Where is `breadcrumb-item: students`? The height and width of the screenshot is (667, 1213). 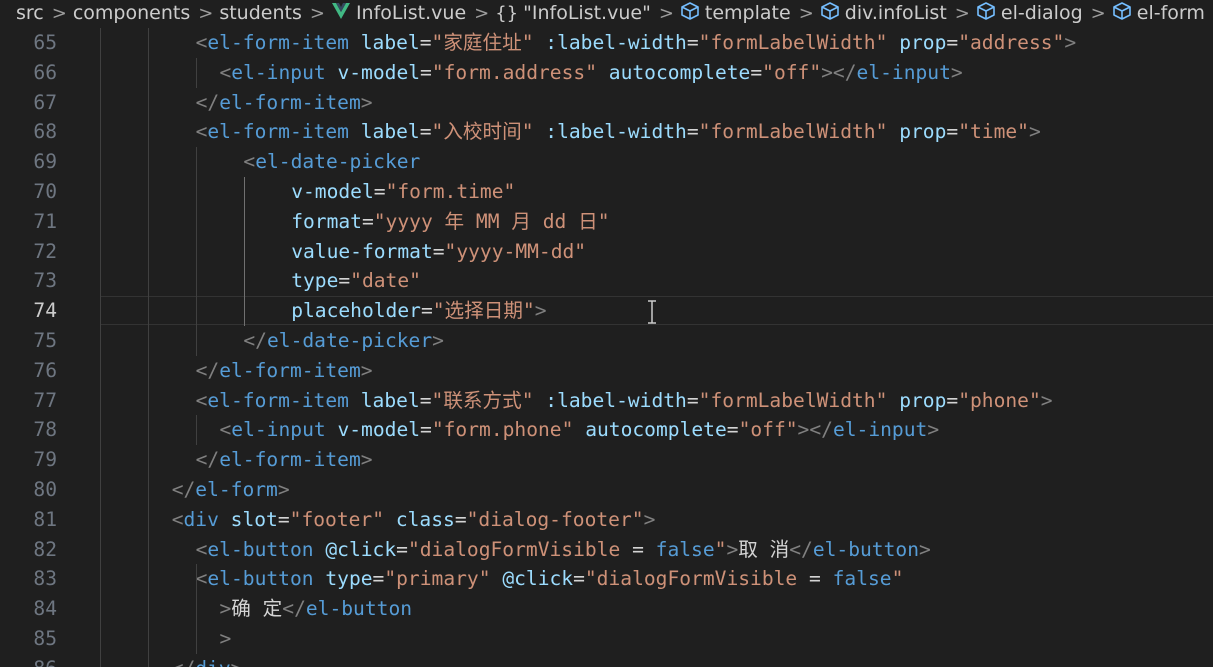 breadcrumb-item: students is located at coordinates (260, 13).